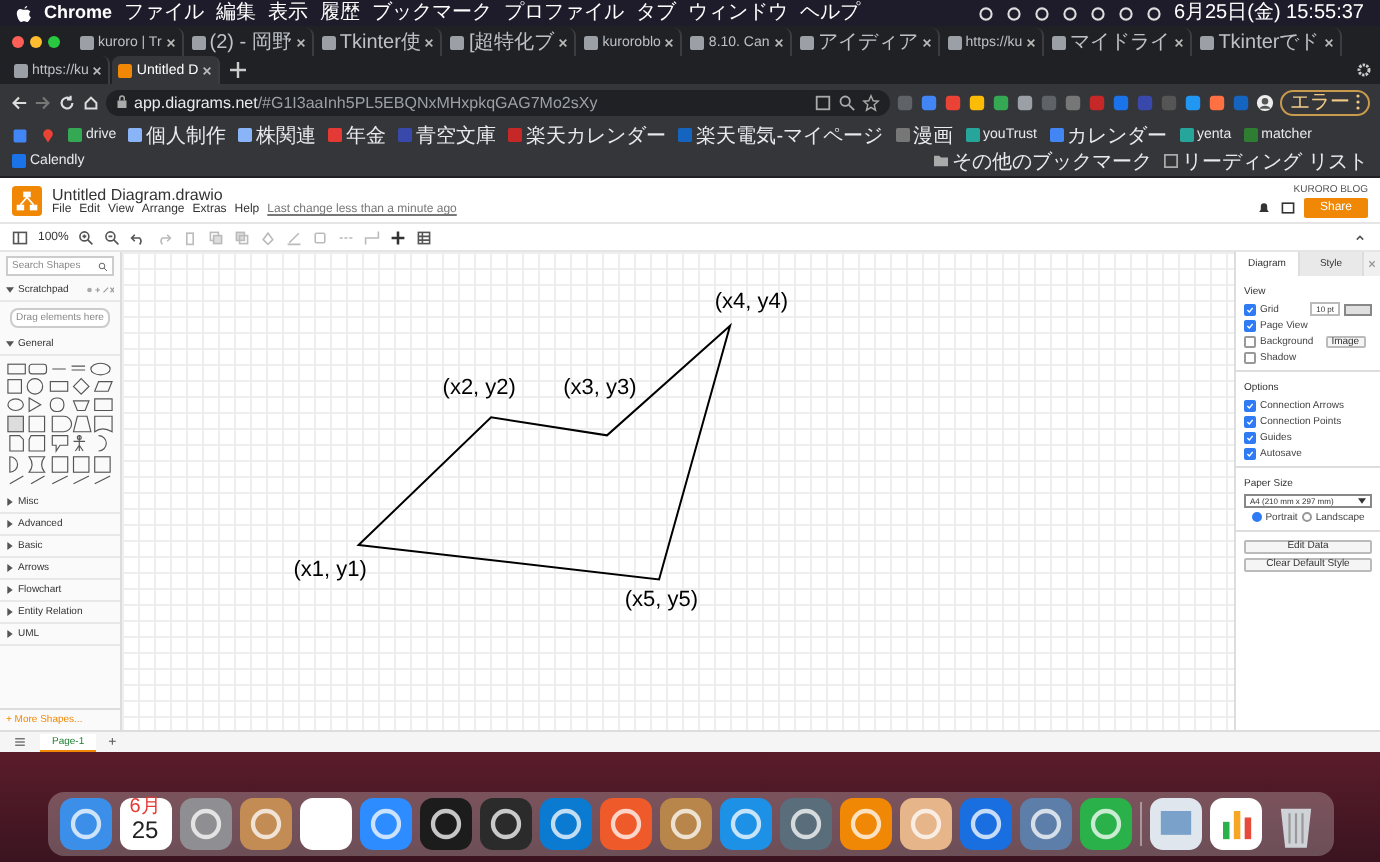 Image resolution: width=1380 pixels, height=862 pixels. I want to click on reading-list-button: リーディング リスト, so click(1266, 161).